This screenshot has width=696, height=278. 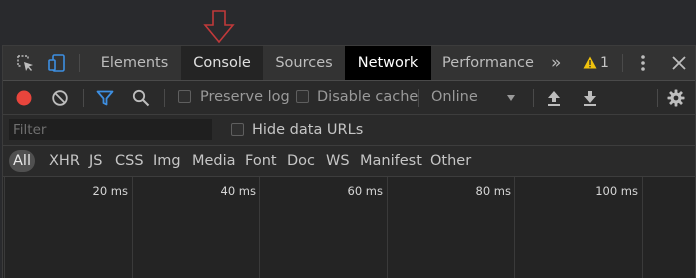 I want to click on warning-icon, so click(x=590, y=62).